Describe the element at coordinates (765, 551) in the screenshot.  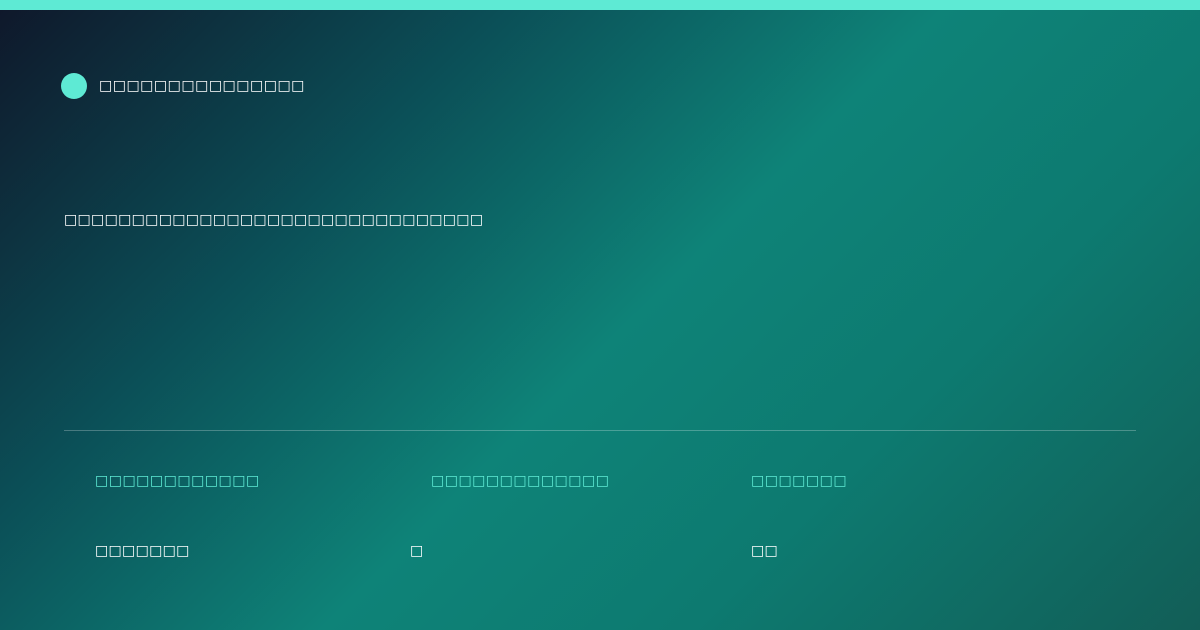
I see `stat-value-3: □□` at that location.